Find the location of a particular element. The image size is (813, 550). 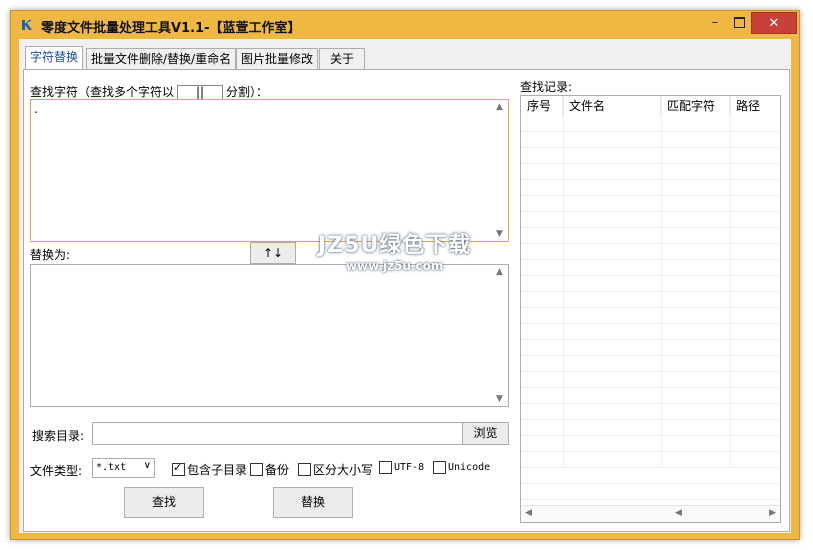

option-label: 备份 is located at coordinates (277, 470).